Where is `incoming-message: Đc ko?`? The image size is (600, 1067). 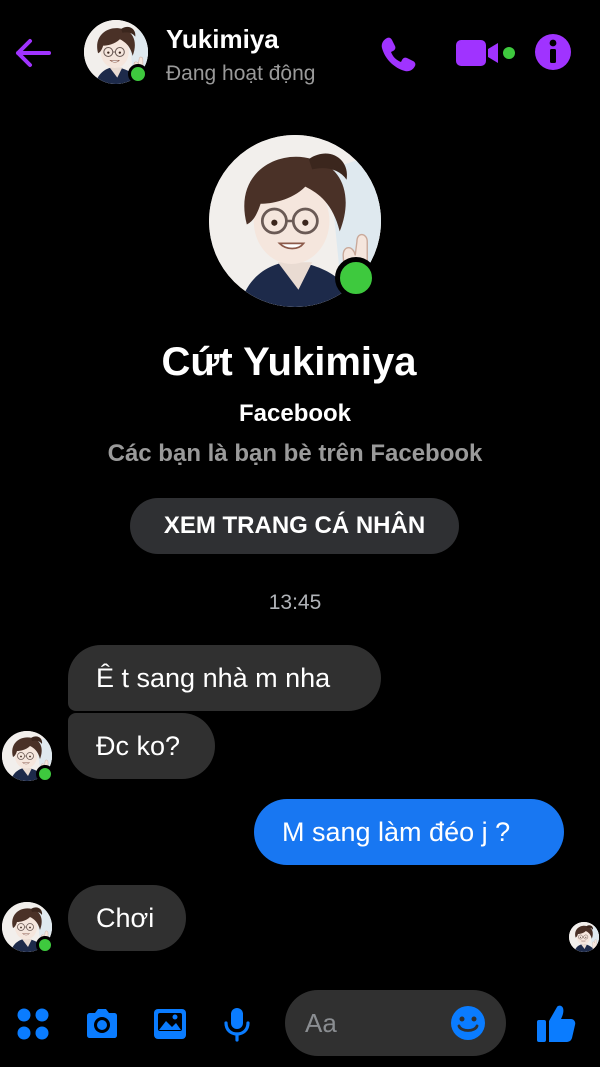
incoming-message: Đc ko? is located at coordinates (141, 746).